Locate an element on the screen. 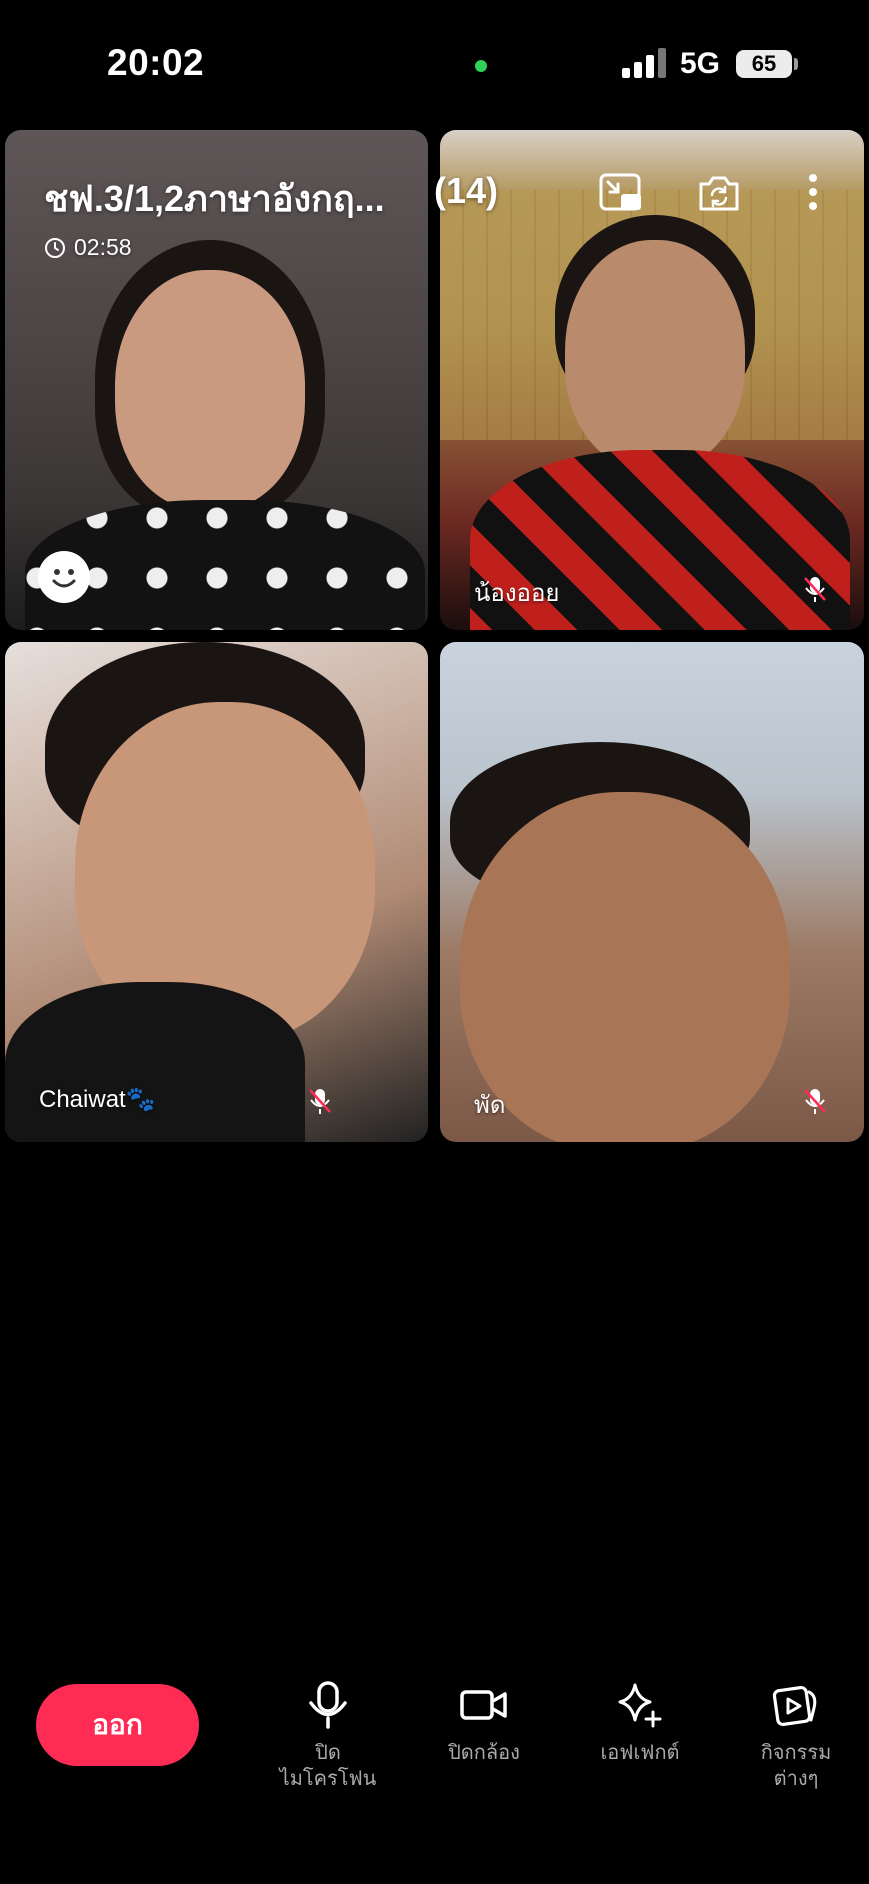 This screenshot has width=869, height=1884. activities-button: กิจกรรม ต่างๆ is located at coordinates (796, 1736).